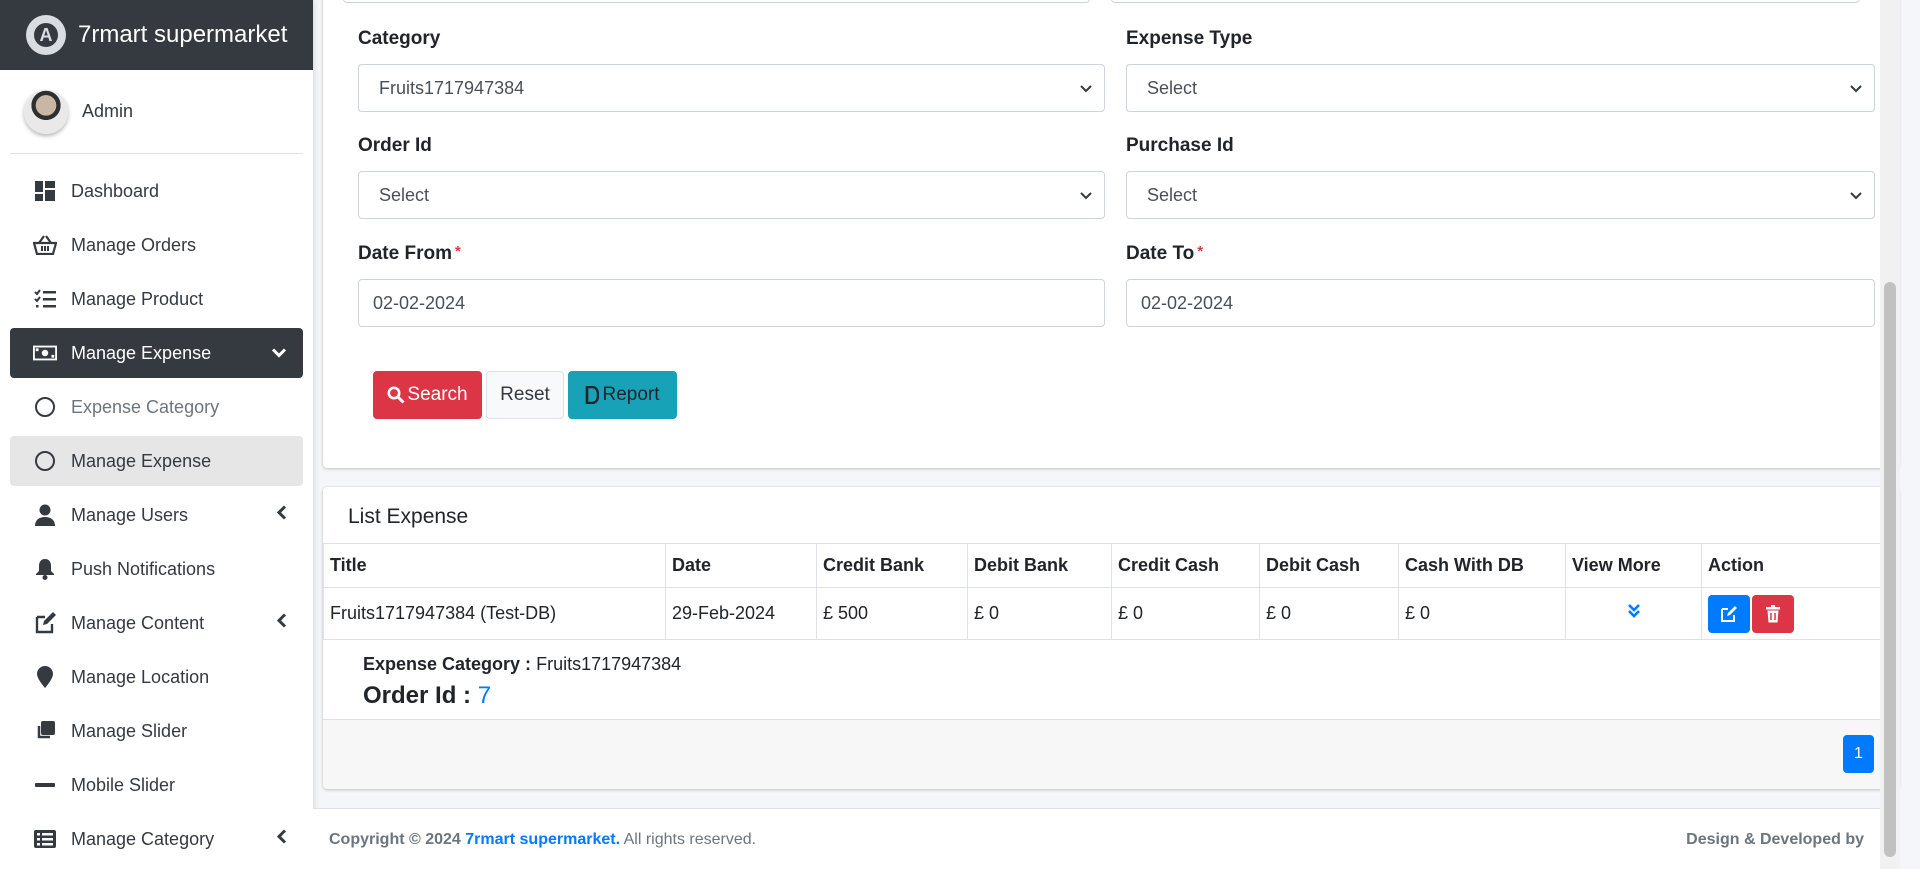 This screenshot has width=1920, height=869. I want to click on report-button: Report, so click(622, 395).